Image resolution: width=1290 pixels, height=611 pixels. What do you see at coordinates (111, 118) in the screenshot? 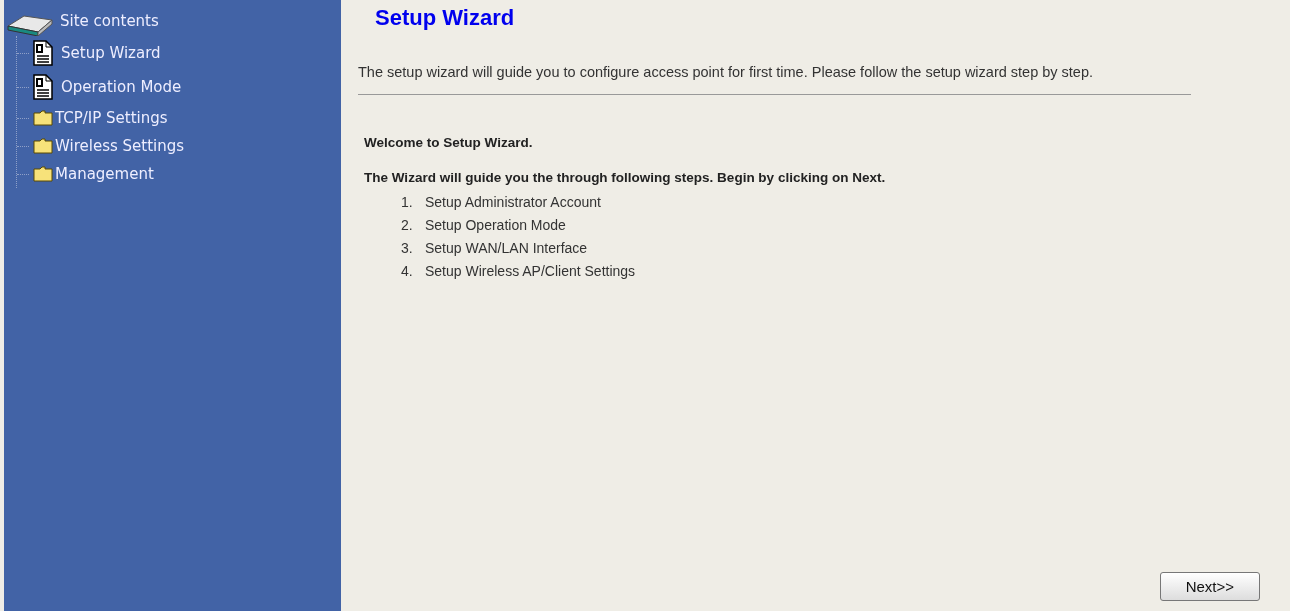
I see `tree-item: TCP/IP Settings` at bounding box center [111, 118].